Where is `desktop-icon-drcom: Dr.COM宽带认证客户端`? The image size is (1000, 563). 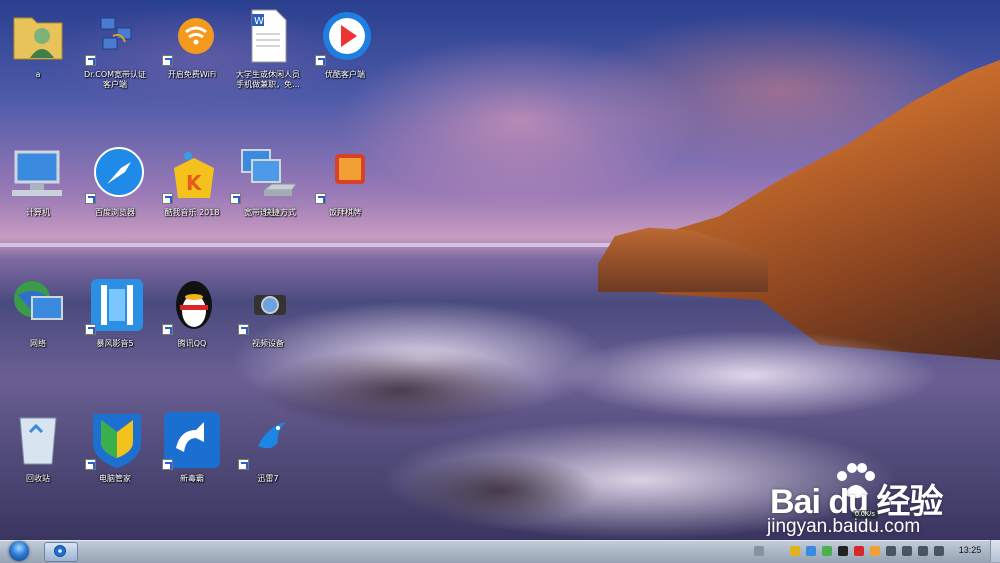
desktop-icon-drcom: Dr.COM宽带认证客户端 is located at coordinates (115, 48).